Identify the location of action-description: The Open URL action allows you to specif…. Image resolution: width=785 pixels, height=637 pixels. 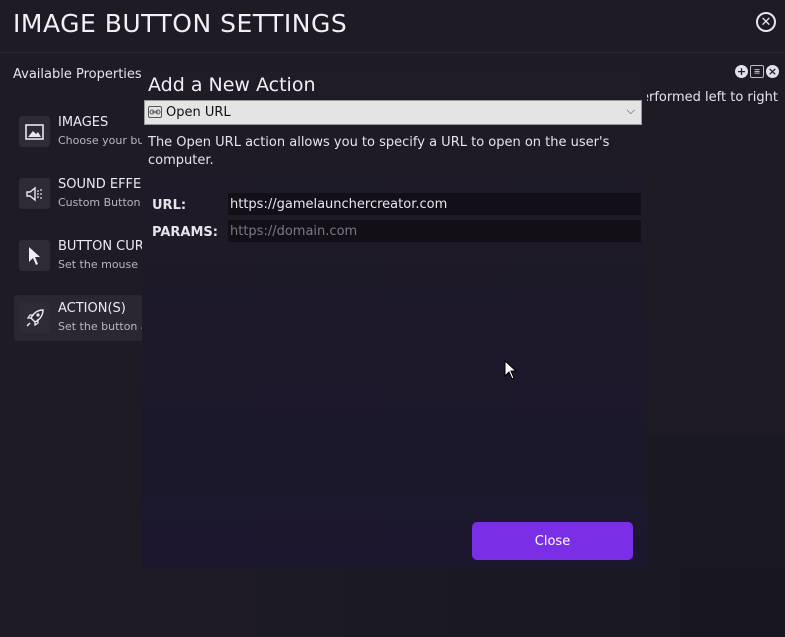
(379, 151).